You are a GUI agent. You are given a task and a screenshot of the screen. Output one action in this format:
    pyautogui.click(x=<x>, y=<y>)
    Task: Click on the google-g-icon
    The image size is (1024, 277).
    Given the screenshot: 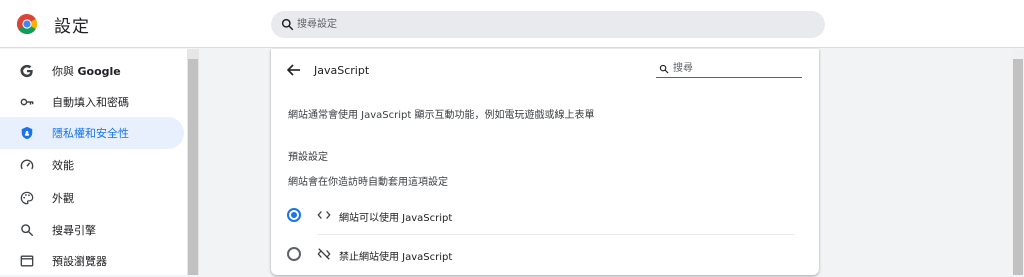 What is the action you would take?
    pyautogui.click(x=26, y=71)
    